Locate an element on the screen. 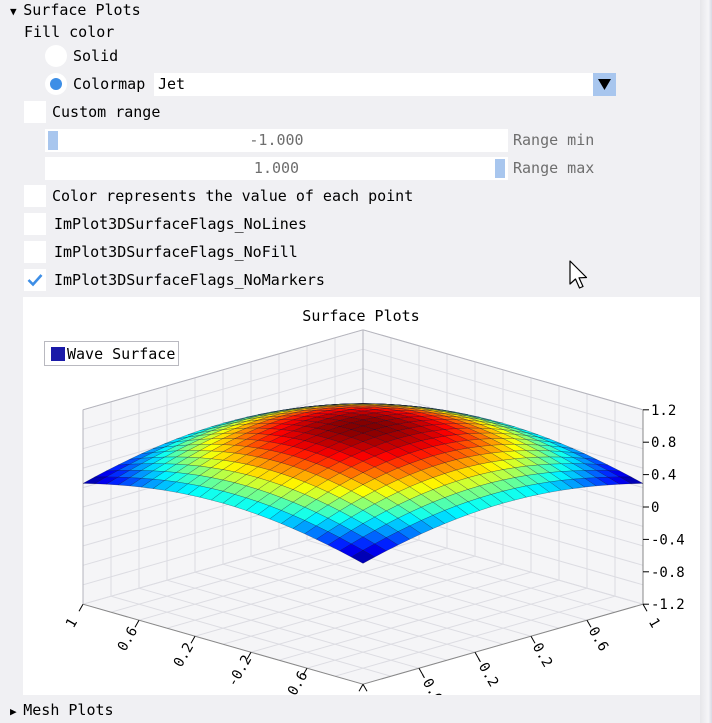 Image resolution: width=712 pixels, height=723 pixels. legend-swatch is located at coordinates (58, 354).